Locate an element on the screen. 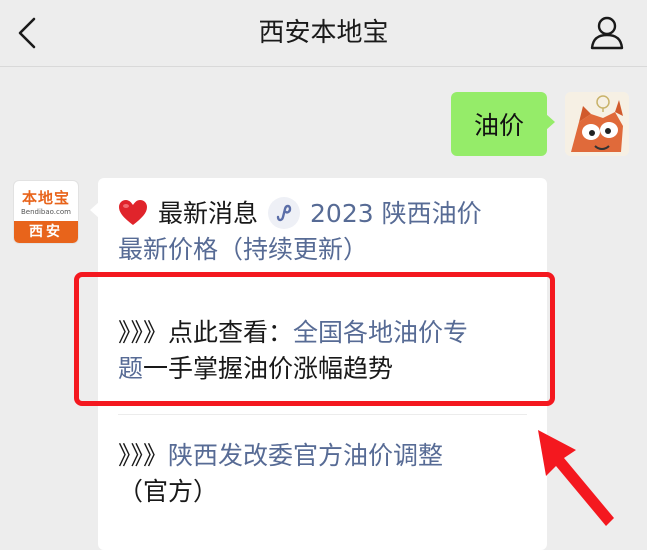 This screenshot has width=647, height=550. divider is located at coordinates (322, 414).